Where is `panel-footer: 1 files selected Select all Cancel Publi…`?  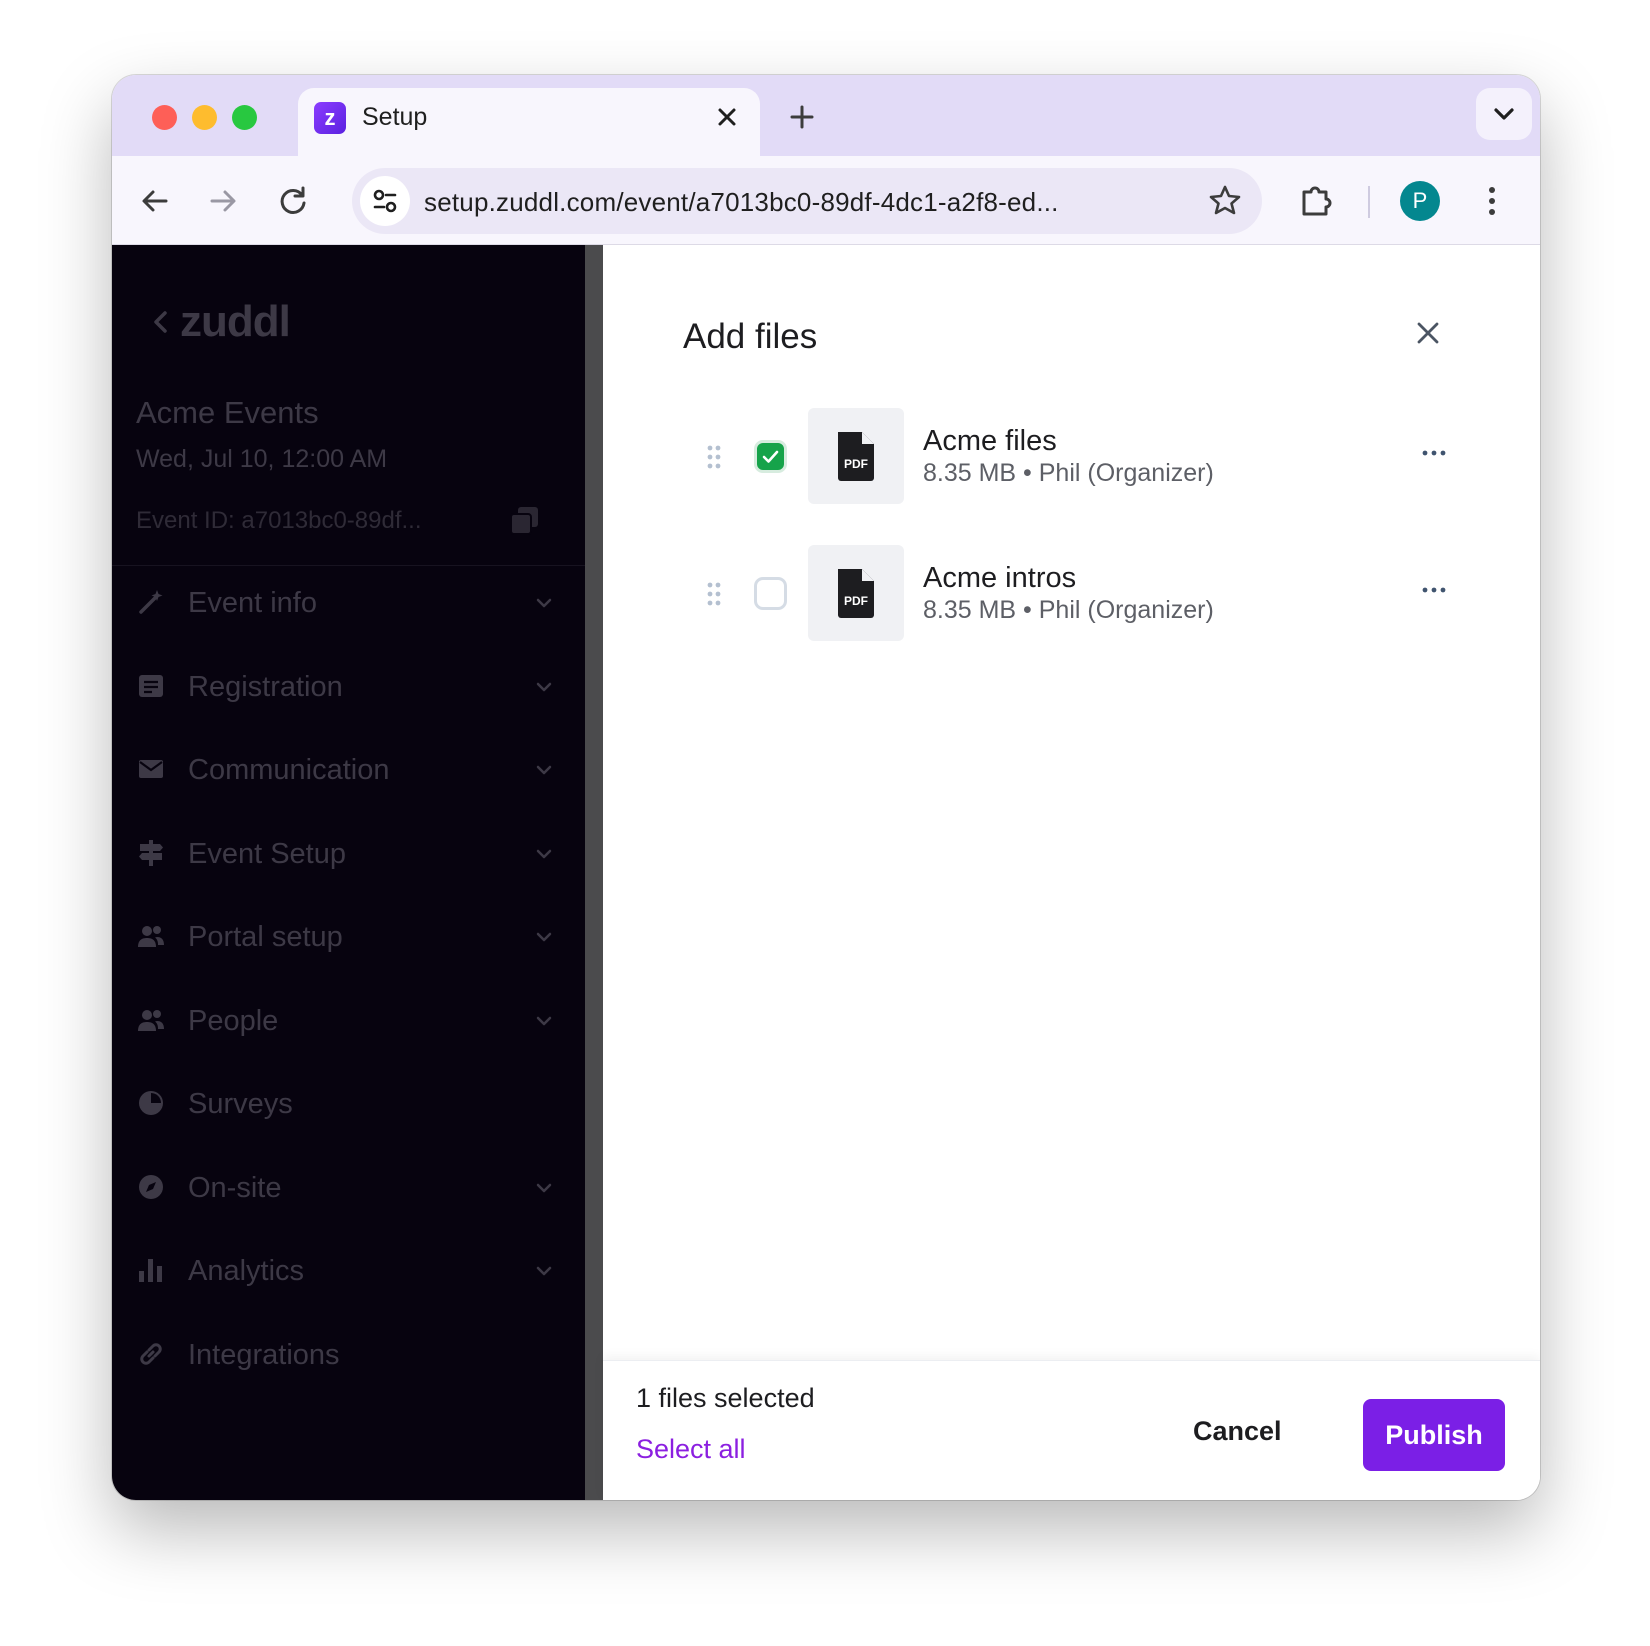
panel-footer: 1 files selected Select all Cancel Publi… is located at coordinates (1071, 1430).